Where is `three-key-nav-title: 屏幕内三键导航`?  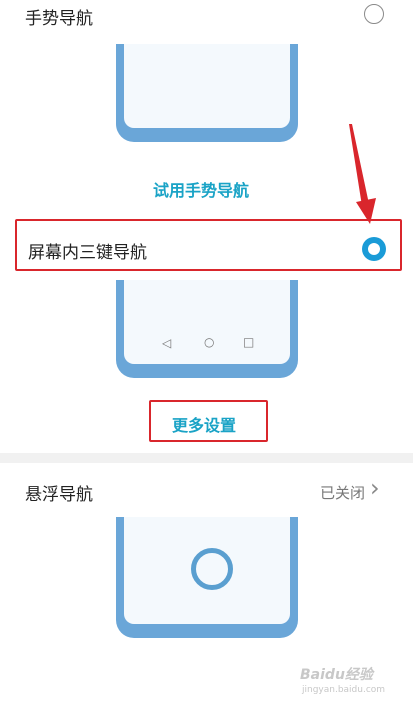
three-key-nav-title: 屏幕内三键导航 is located at coordinates (87, 250).